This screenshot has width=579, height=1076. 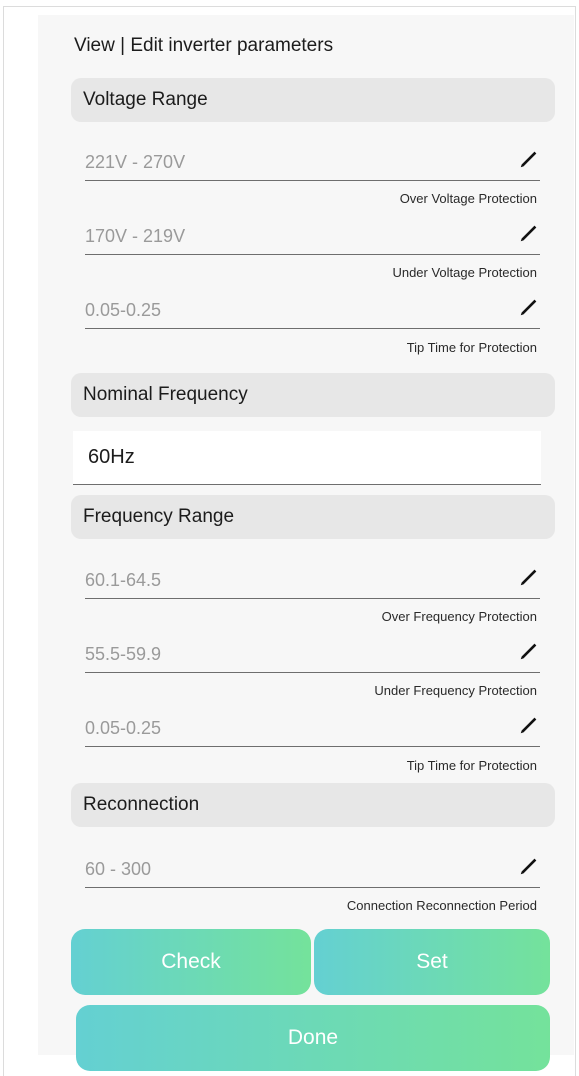 I want to click on over-voltage-field: 221V - 270V, so click(x=312, y=160).